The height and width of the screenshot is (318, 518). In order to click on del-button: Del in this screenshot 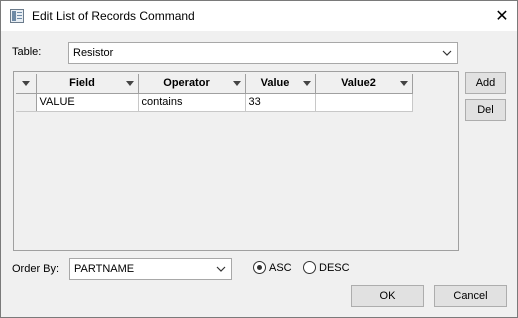, I will do `click(485, 110)`.